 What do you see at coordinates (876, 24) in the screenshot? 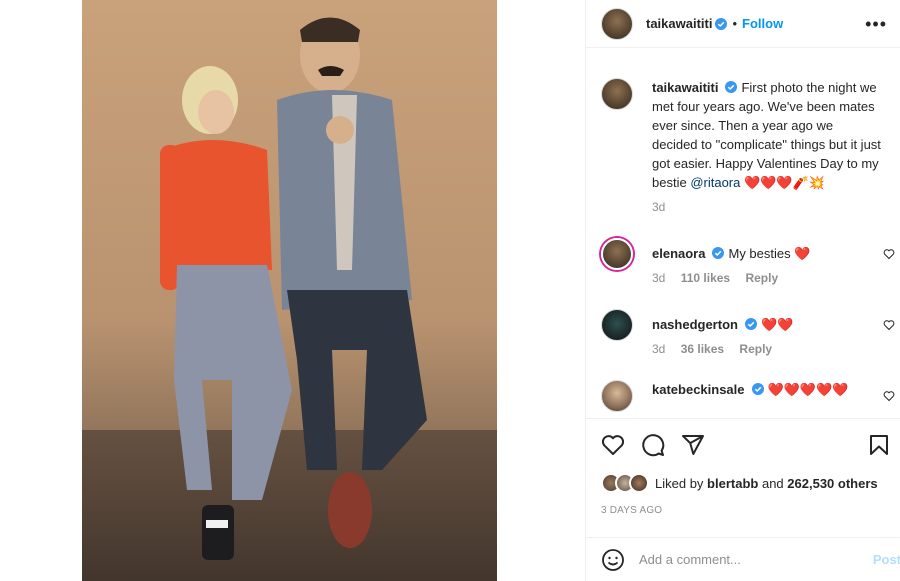
I see `more-options-icon: •••` at bounding box center [876, 24].